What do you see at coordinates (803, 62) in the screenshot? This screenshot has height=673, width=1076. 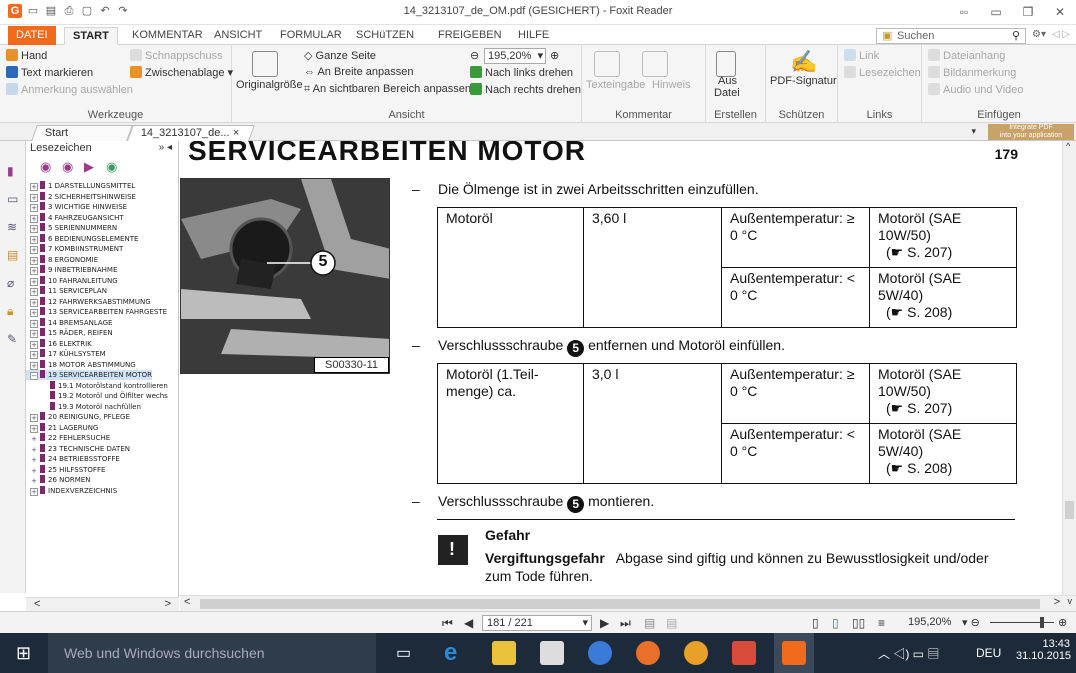 I see `signature-icon: ✍` at bounding box center [803, 62].